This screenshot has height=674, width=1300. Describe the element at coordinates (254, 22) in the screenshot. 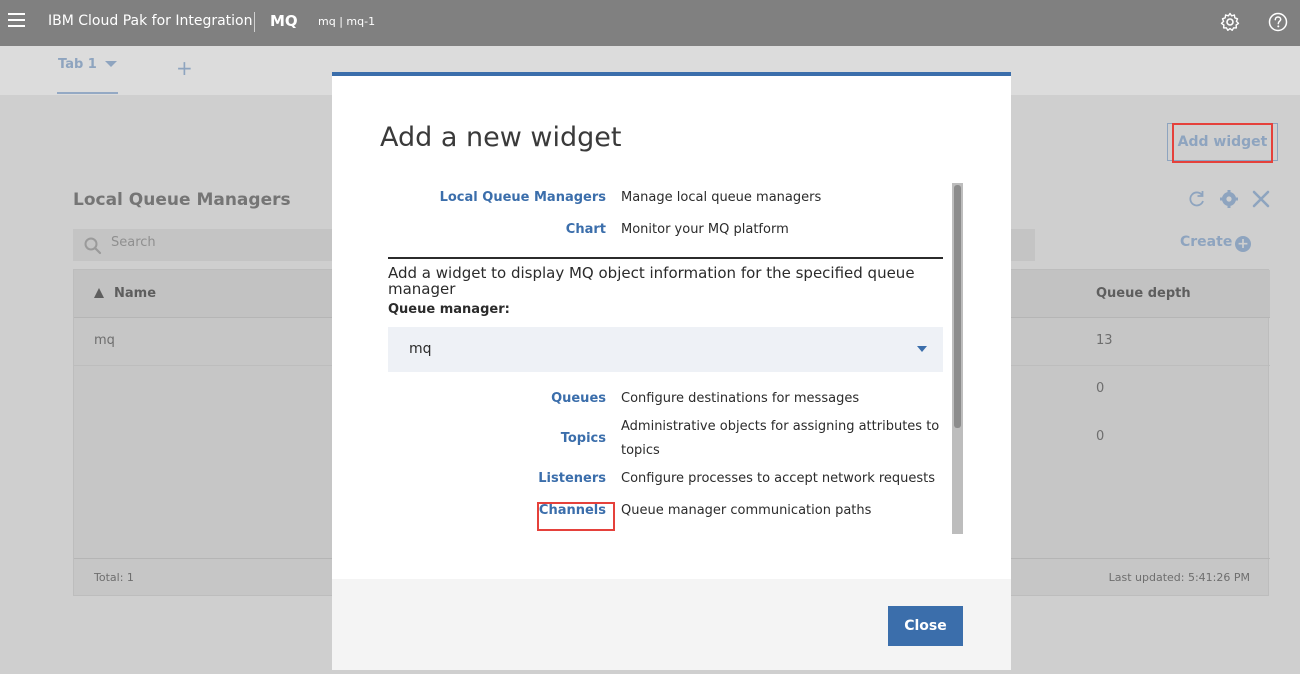

I see `header-divider` at that location.